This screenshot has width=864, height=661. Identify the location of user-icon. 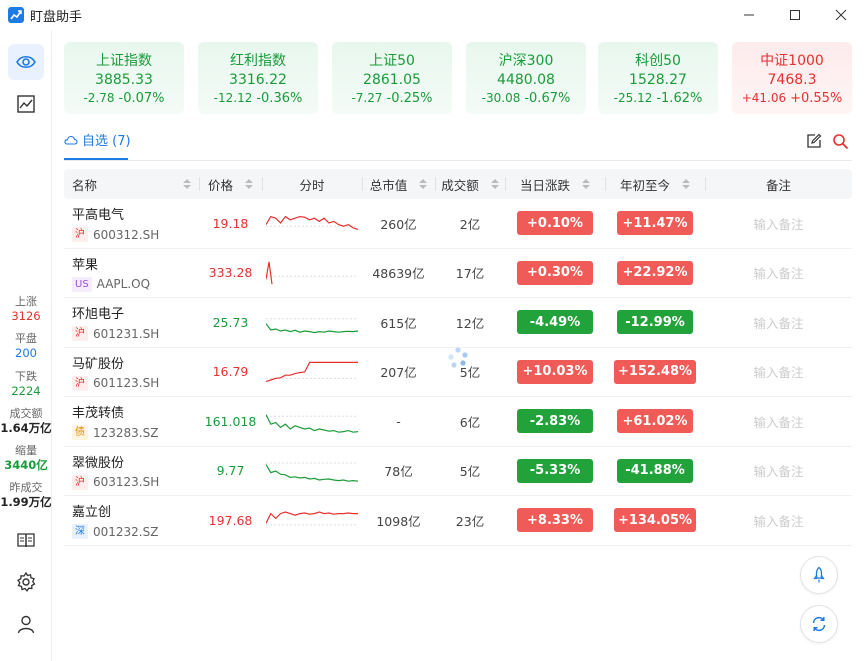
(26, 624).